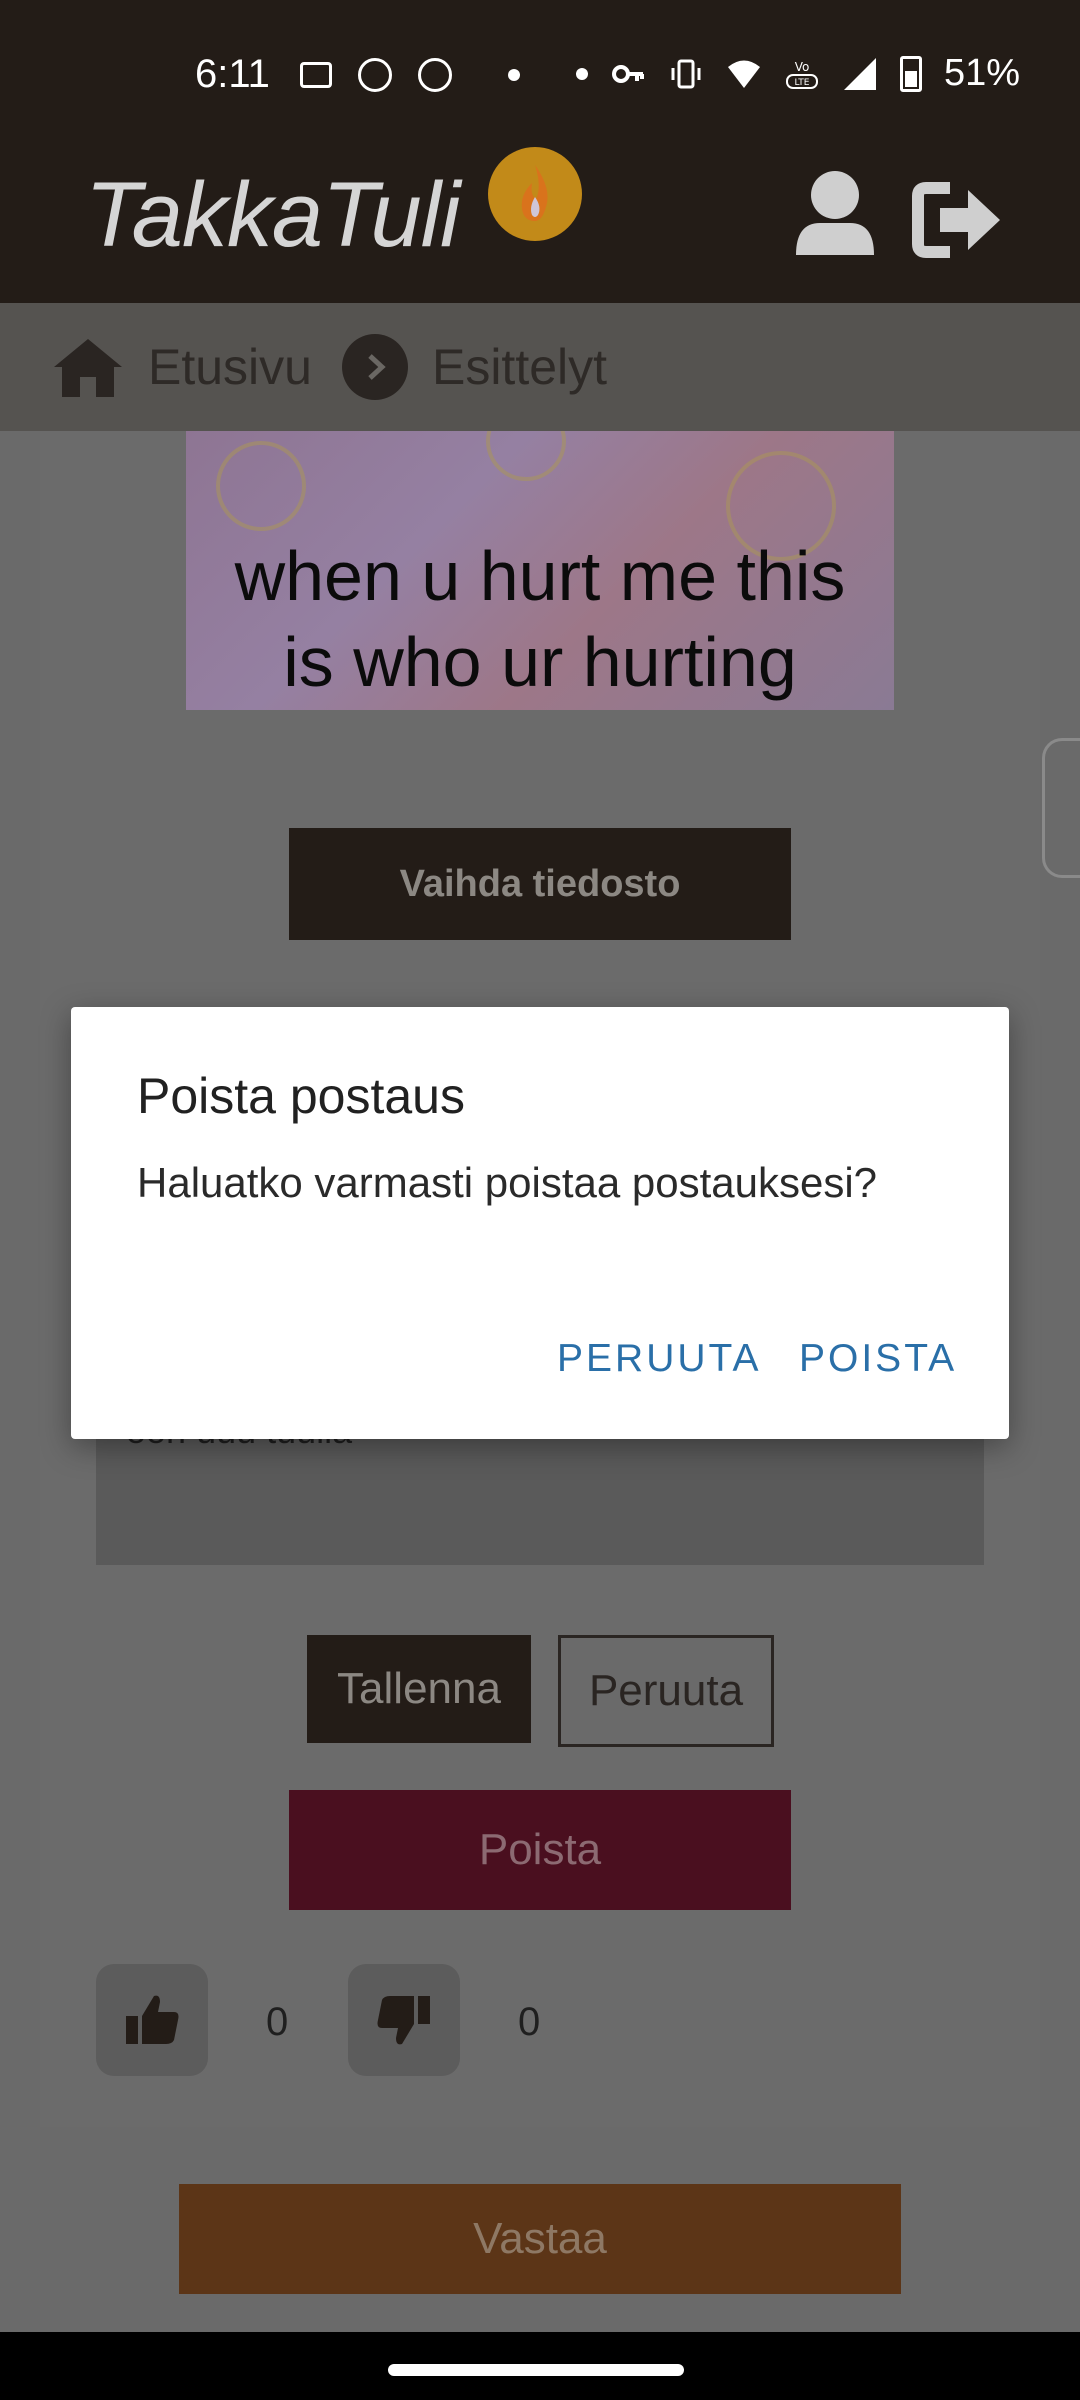 This screenshot has width=1080, height=2400. Describe the element at coordinates (659, 1359) in the screenshot. I see `dialog-cancel-button: PERUUTA` at that location.